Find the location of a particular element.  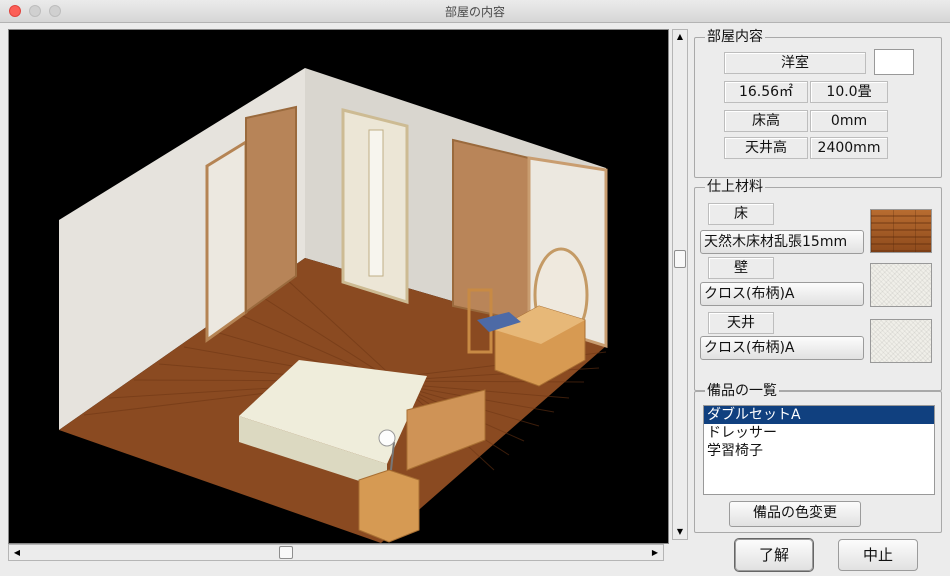

floor-height-value: 0mm is located at coordinates (849, 121).